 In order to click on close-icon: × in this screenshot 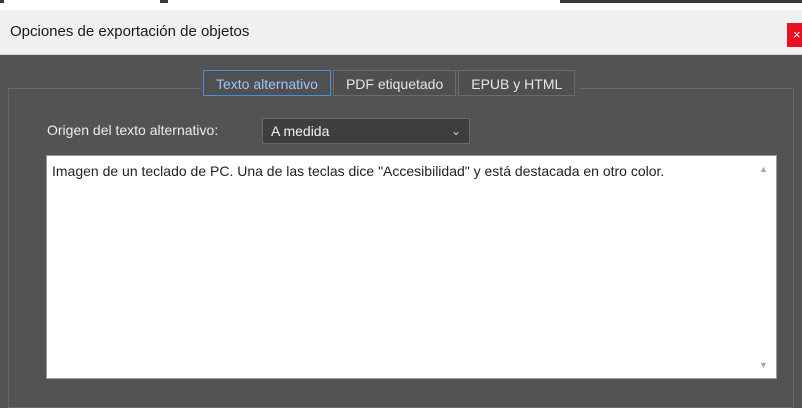, I will do `click(797, 34)`.